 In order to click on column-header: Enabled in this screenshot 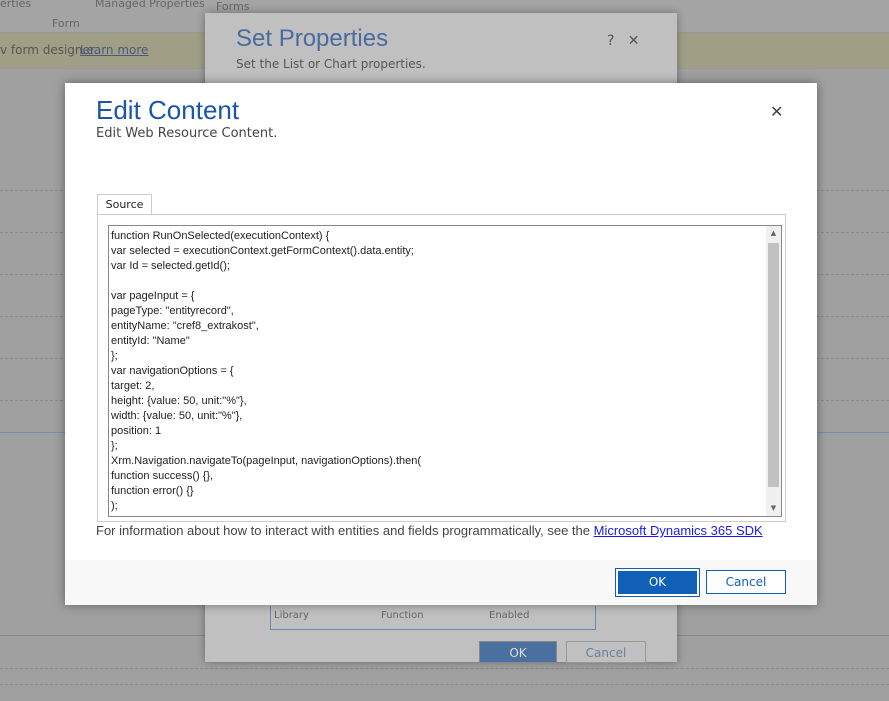, I will do `click(509, 615)`.